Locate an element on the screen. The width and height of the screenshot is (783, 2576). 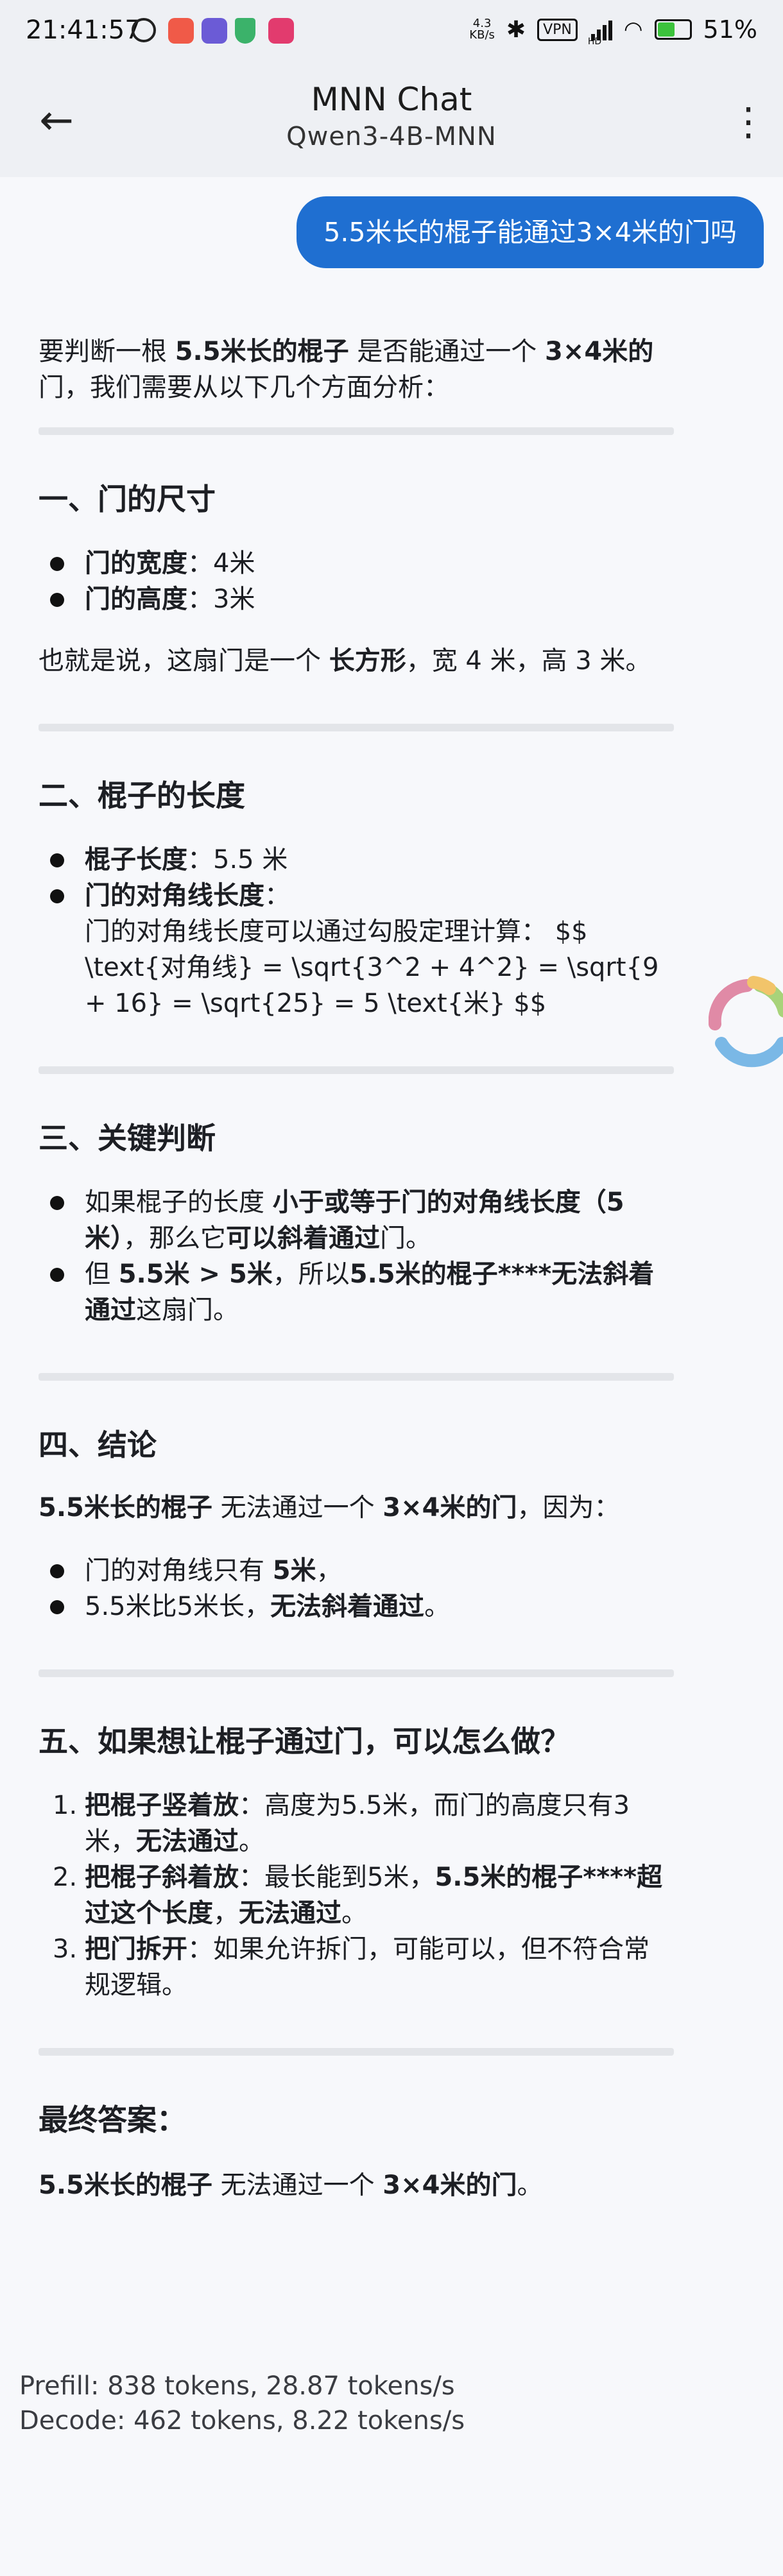
model-name: Qwen3-4B-MNN is located at coordinates (391, 136).